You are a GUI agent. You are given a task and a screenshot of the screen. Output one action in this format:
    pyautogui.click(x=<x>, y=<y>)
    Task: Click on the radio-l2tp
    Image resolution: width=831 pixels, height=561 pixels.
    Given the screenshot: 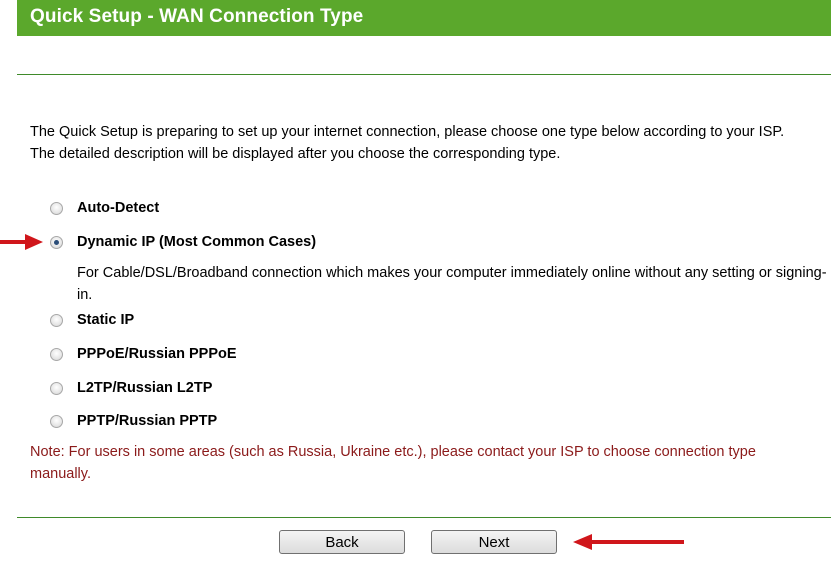 What is the action you would take?
    pyautogui.click(x=56, y=388)
    